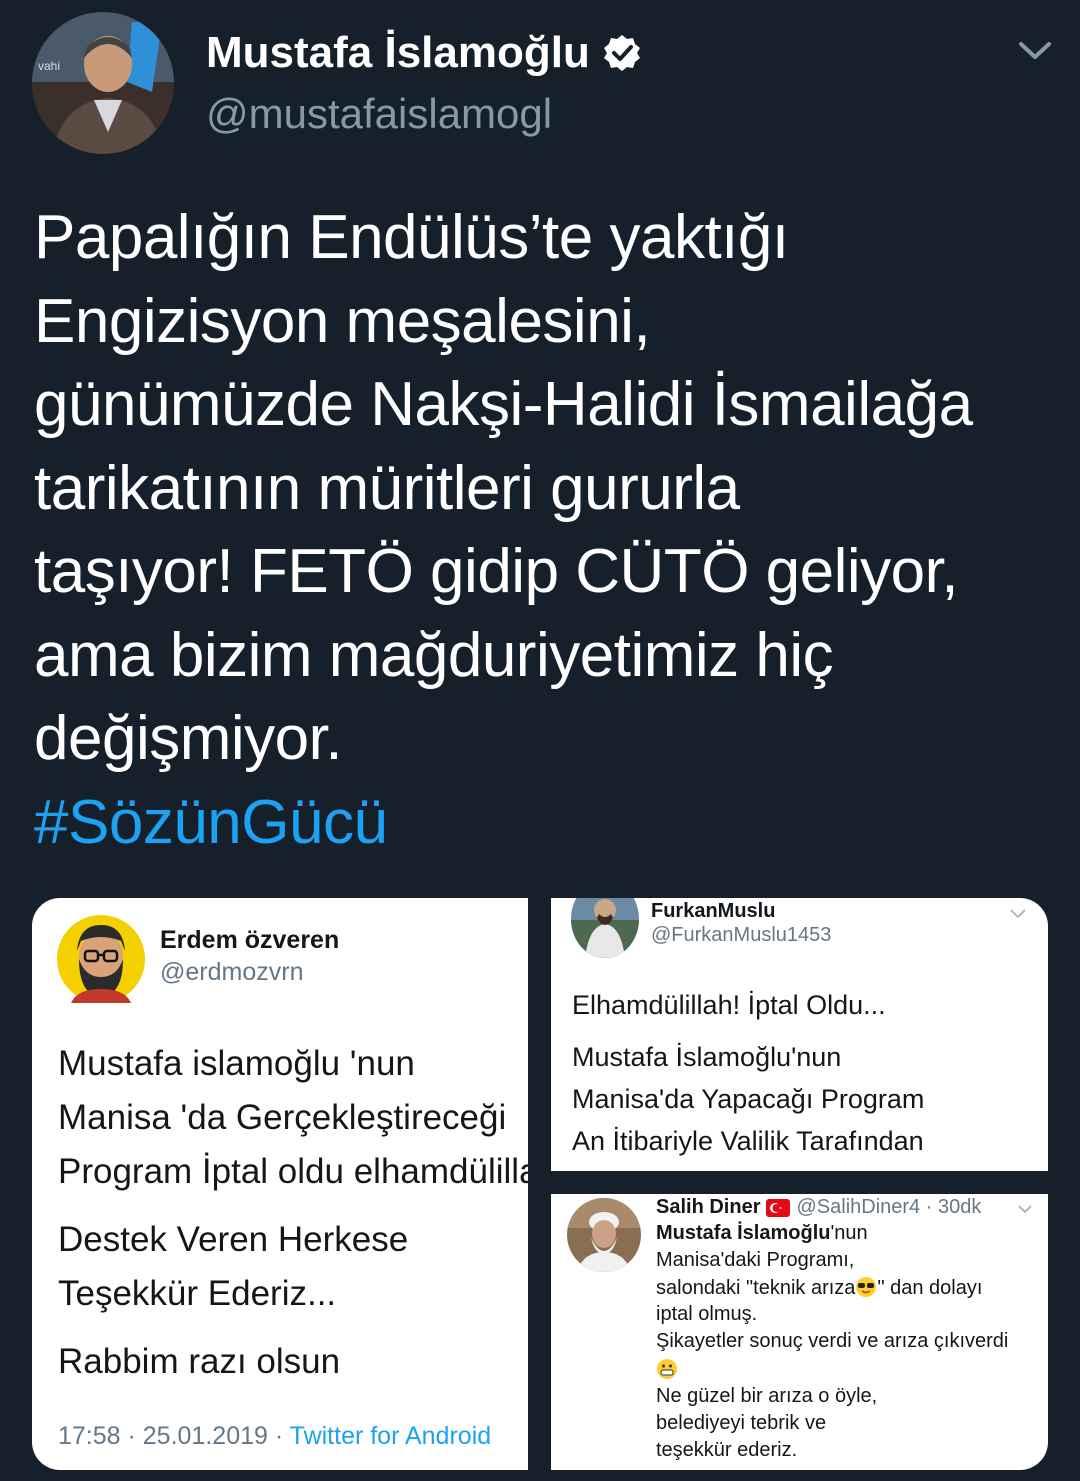  I want to click on bearded-man-avatar-icon, so click(101, 959).